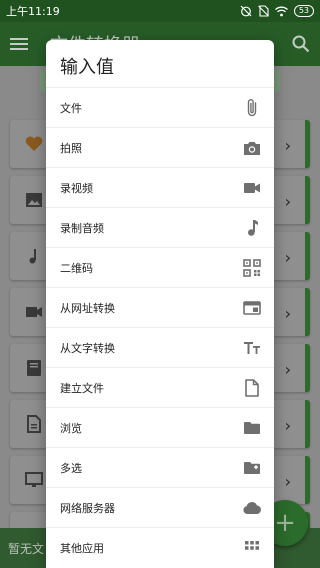 This screenshot has height=568, width=320. Describe the element at coordinates (160, 307) in the screenshot. I see `menu-item-convert-from-url: 从网址转换` at that location.